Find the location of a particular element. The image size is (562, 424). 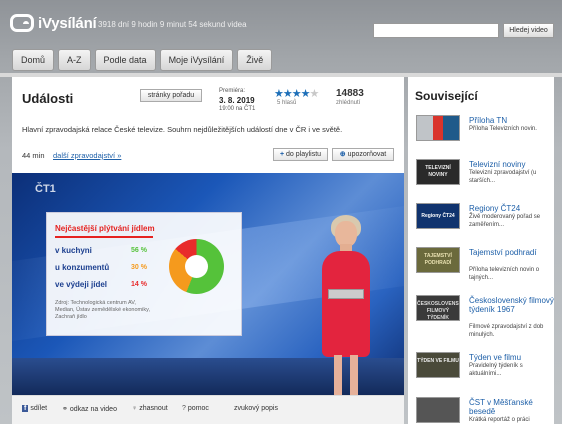

related-description: Krátká reportáž o práci is located at coordinates (499, 420).